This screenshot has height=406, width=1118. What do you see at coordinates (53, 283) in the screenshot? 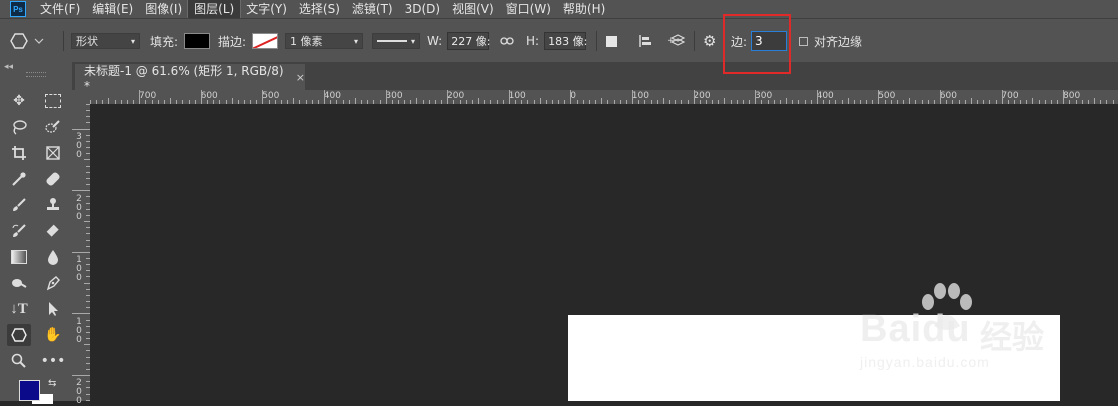
I see `pen-icon` at bounding box center [53, 283].